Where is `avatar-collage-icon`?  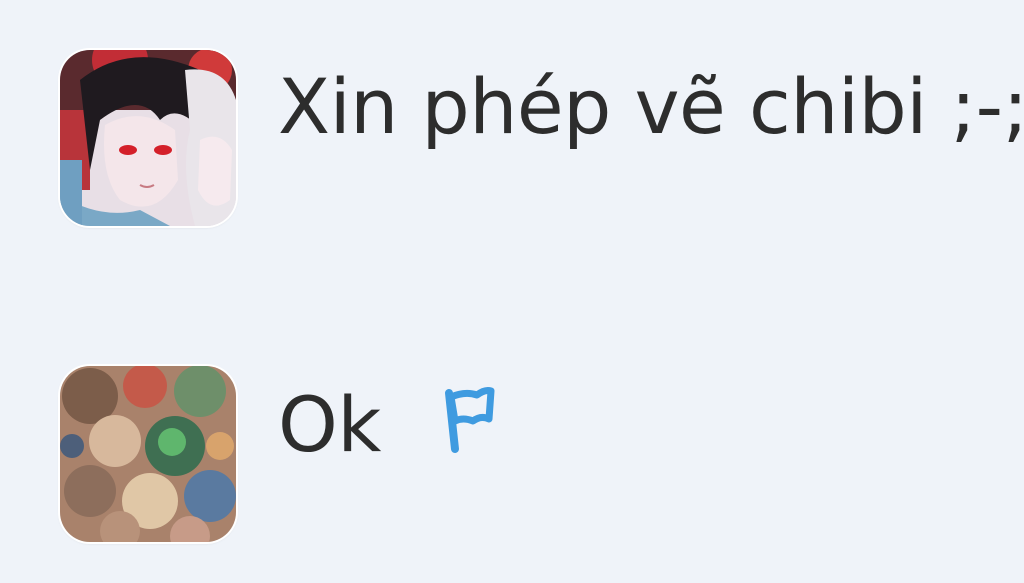
avatar-collage-icon is located at coordinates (148, 454).